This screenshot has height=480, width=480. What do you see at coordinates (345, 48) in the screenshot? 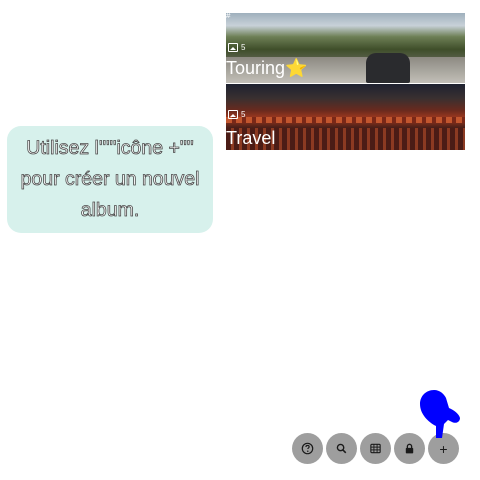
I see `album-card-touring: # 5 Touring⭐` at bounding box center [345, 48].